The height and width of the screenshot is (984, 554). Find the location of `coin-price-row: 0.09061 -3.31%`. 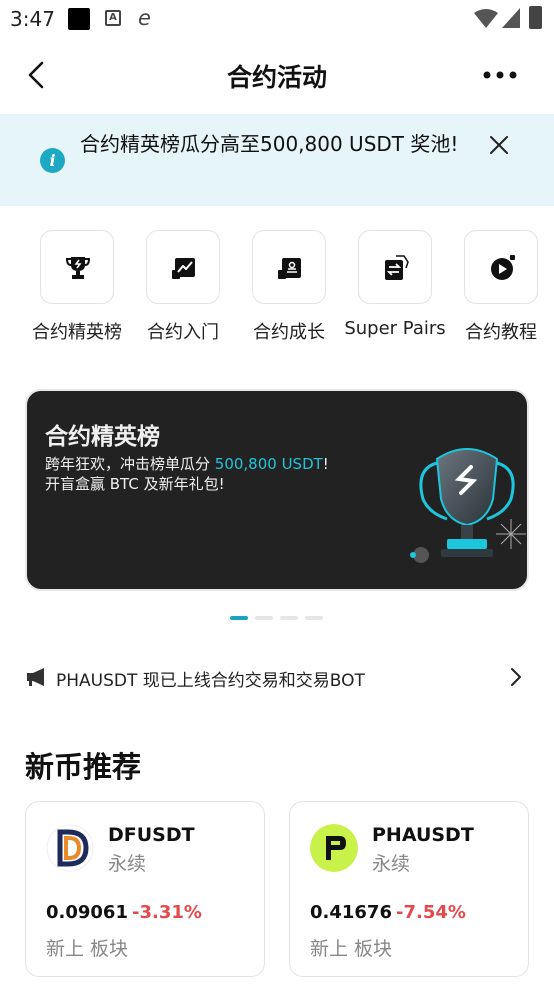

coin-price-row: 0.09061 -3.31% is located at coordinates (124, 912).